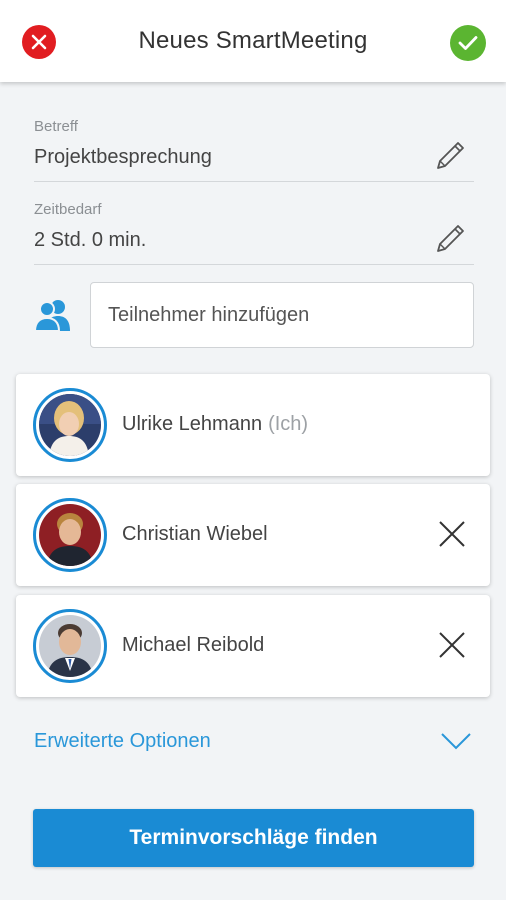 The height and width of the screenshot is (900, 506). I want to click on participant-name: Michael Reibold, so click(193, 645).